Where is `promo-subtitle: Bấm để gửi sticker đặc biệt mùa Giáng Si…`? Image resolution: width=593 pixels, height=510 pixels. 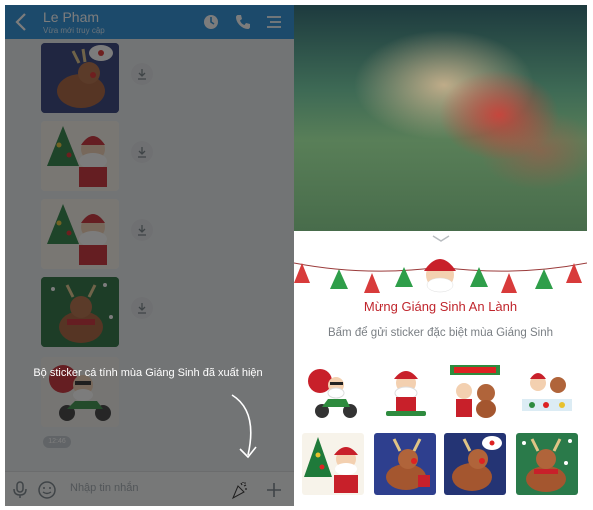
promo-subtitle: Bấm để gửi sticker đặc biệt mùa Giáng Si… is located at coordinates (440, 333).